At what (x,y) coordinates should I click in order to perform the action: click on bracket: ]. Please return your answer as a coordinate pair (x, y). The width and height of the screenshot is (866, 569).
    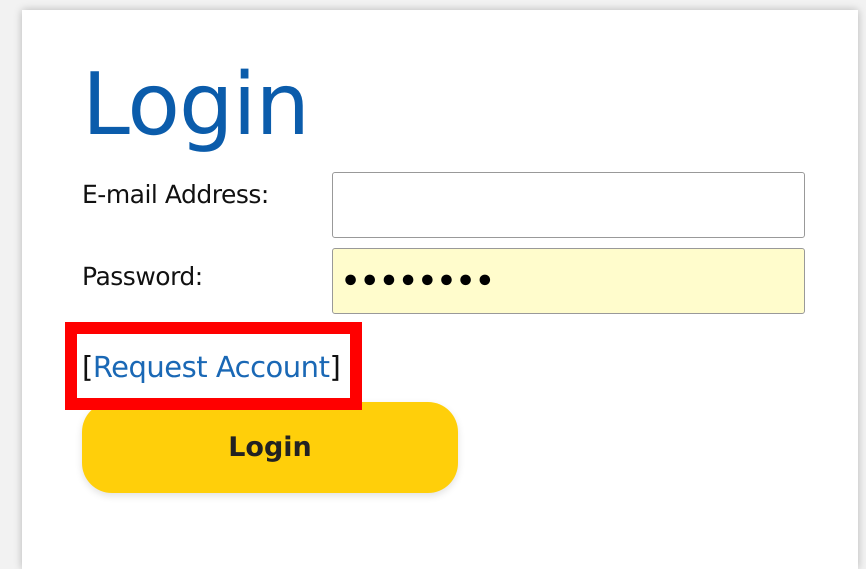
    Looking at the image, I should click on (334, 367).